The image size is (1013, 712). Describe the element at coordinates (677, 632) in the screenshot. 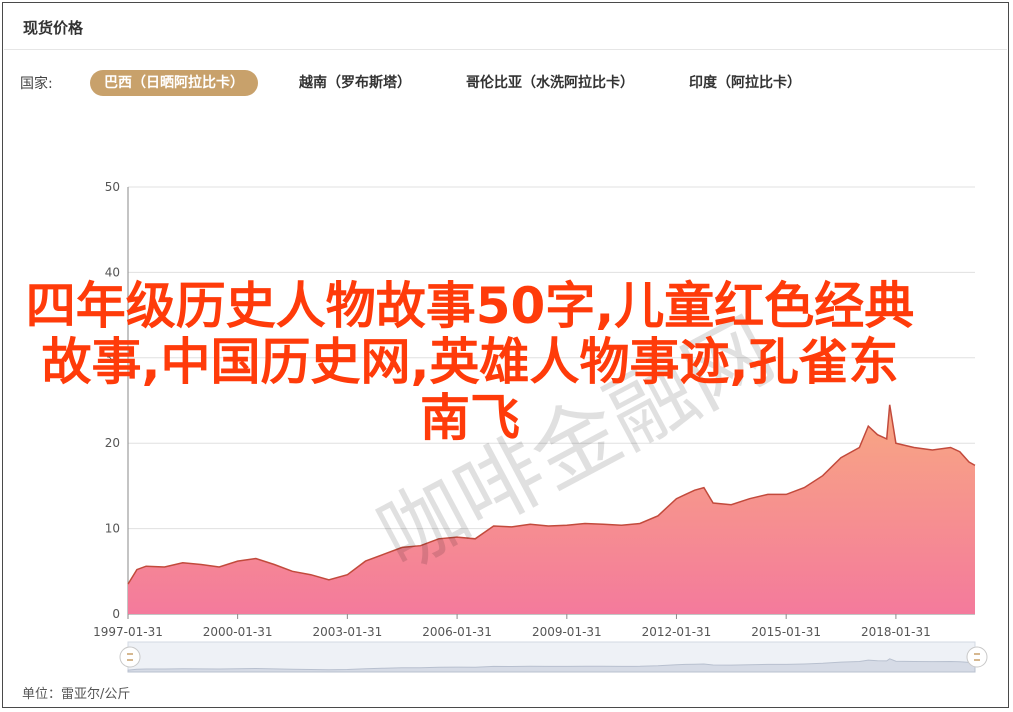

I see `x-tick-label: 2012-01-31` at that location.